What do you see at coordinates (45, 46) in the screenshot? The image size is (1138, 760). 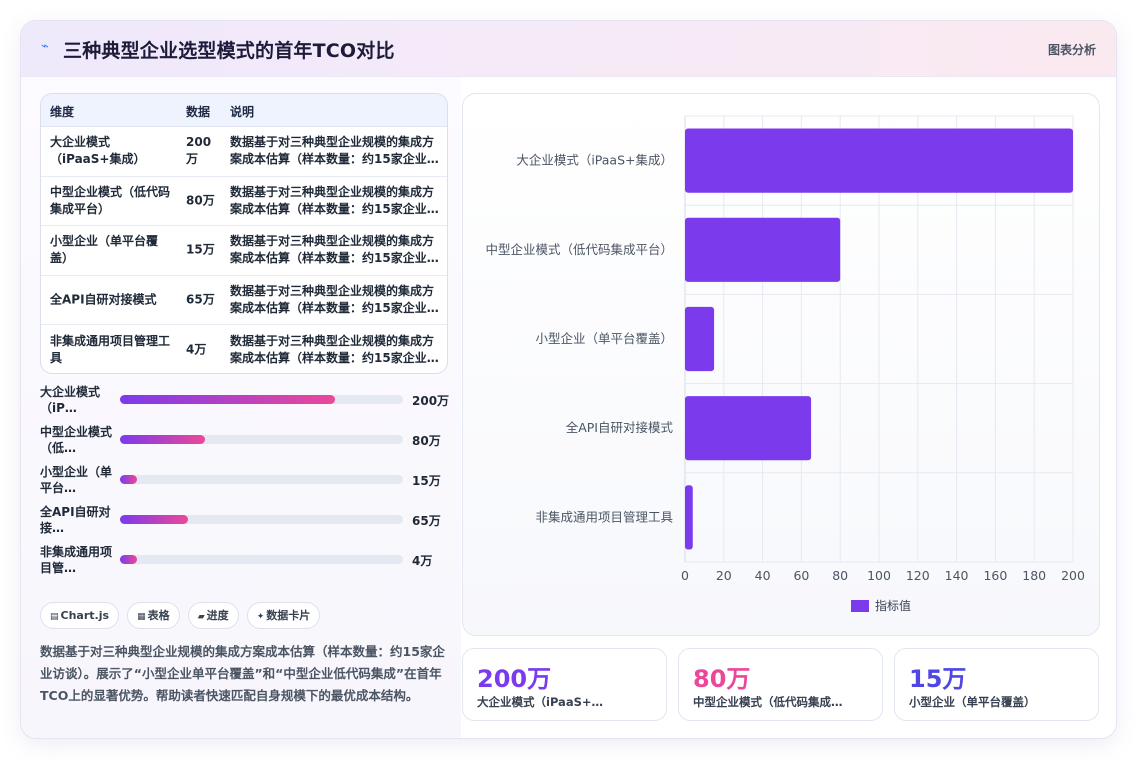 I see `spark-icon: ⌁` at bounding box center [45, 46].